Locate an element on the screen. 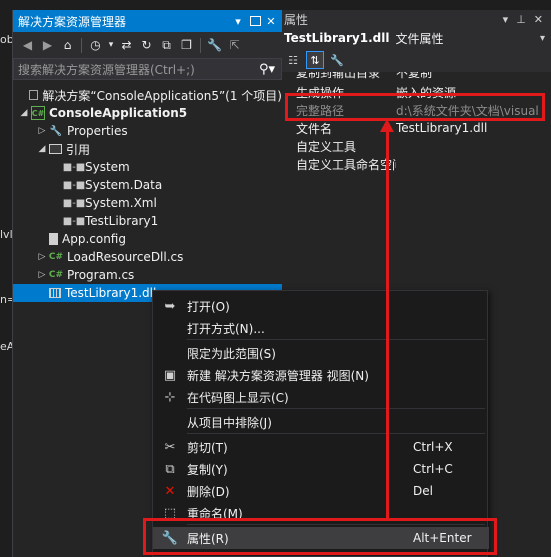 The height and width of the screenshot is (557, 551). back-icon: ◀ is located at coordinates (27, 45).